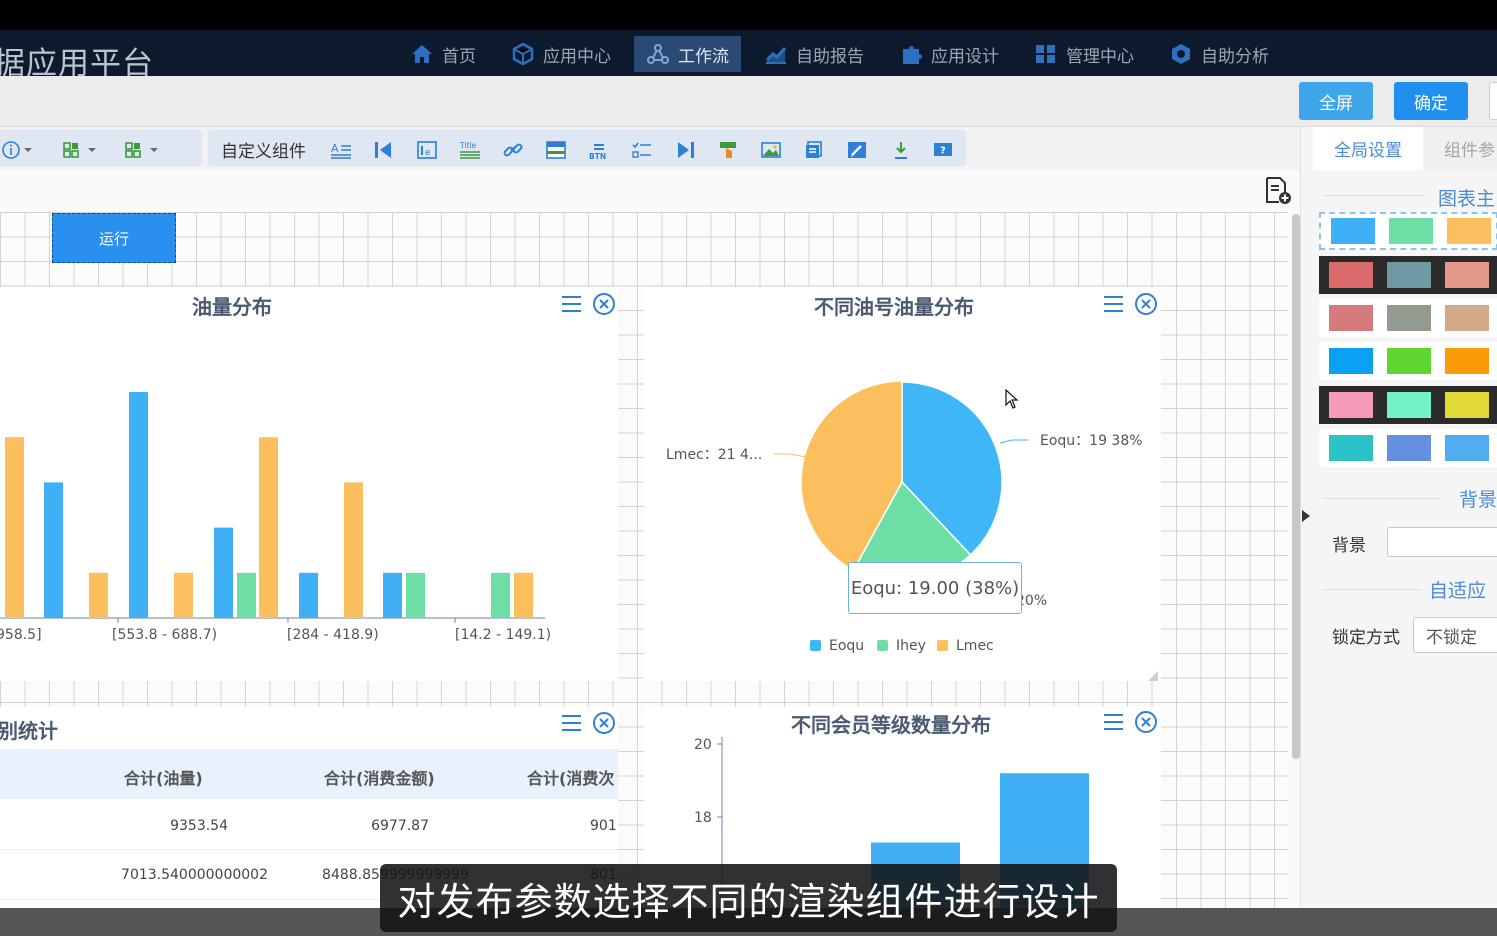 The height and width of the screenshot is (936, 1497). What do you see at coordinates (642, 150) in the screenshot?
I see `list-icon` at bounding box center [642, 150].